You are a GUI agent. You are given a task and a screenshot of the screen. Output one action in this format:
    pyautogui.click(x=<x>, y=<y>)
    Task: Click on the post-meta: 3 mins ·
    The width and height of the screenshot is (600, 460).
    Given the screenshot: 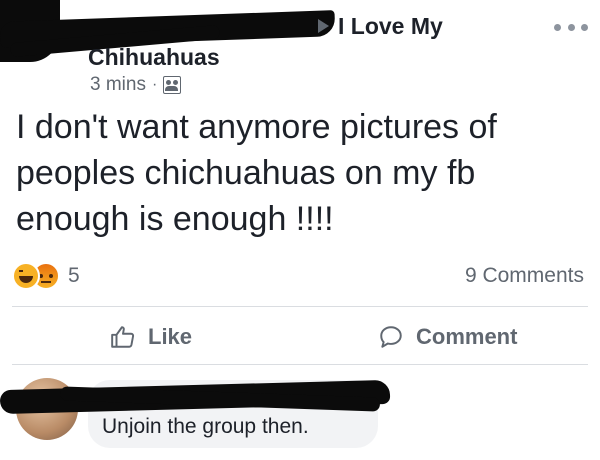 What is the action you would take?
    pyautogui.click(x=136, y=85)
    